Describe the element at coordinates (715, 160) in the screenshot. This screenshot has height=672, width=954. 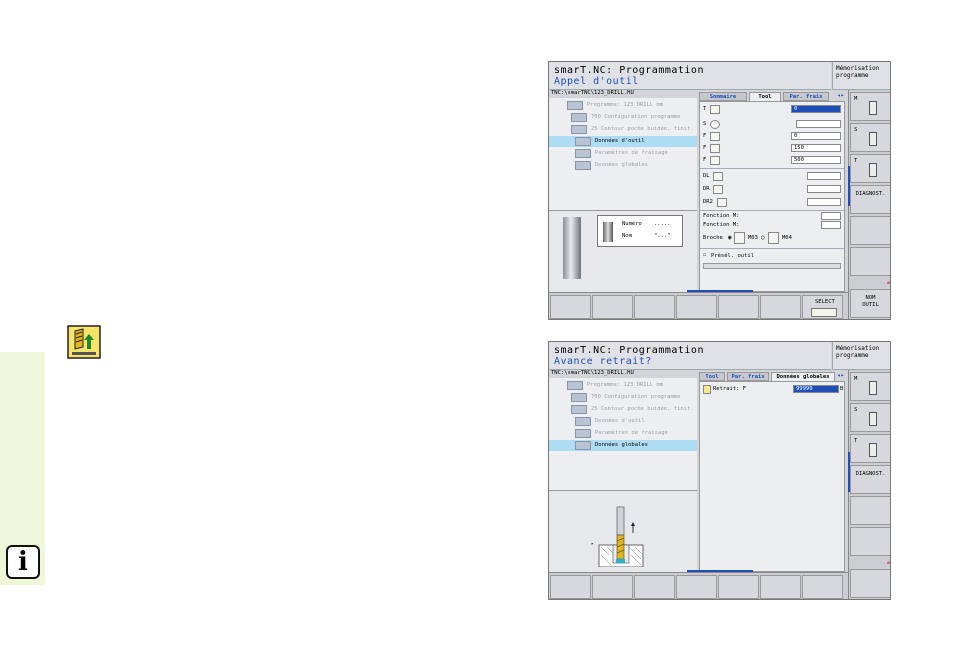
I see `feed-milling-icon` at that location.